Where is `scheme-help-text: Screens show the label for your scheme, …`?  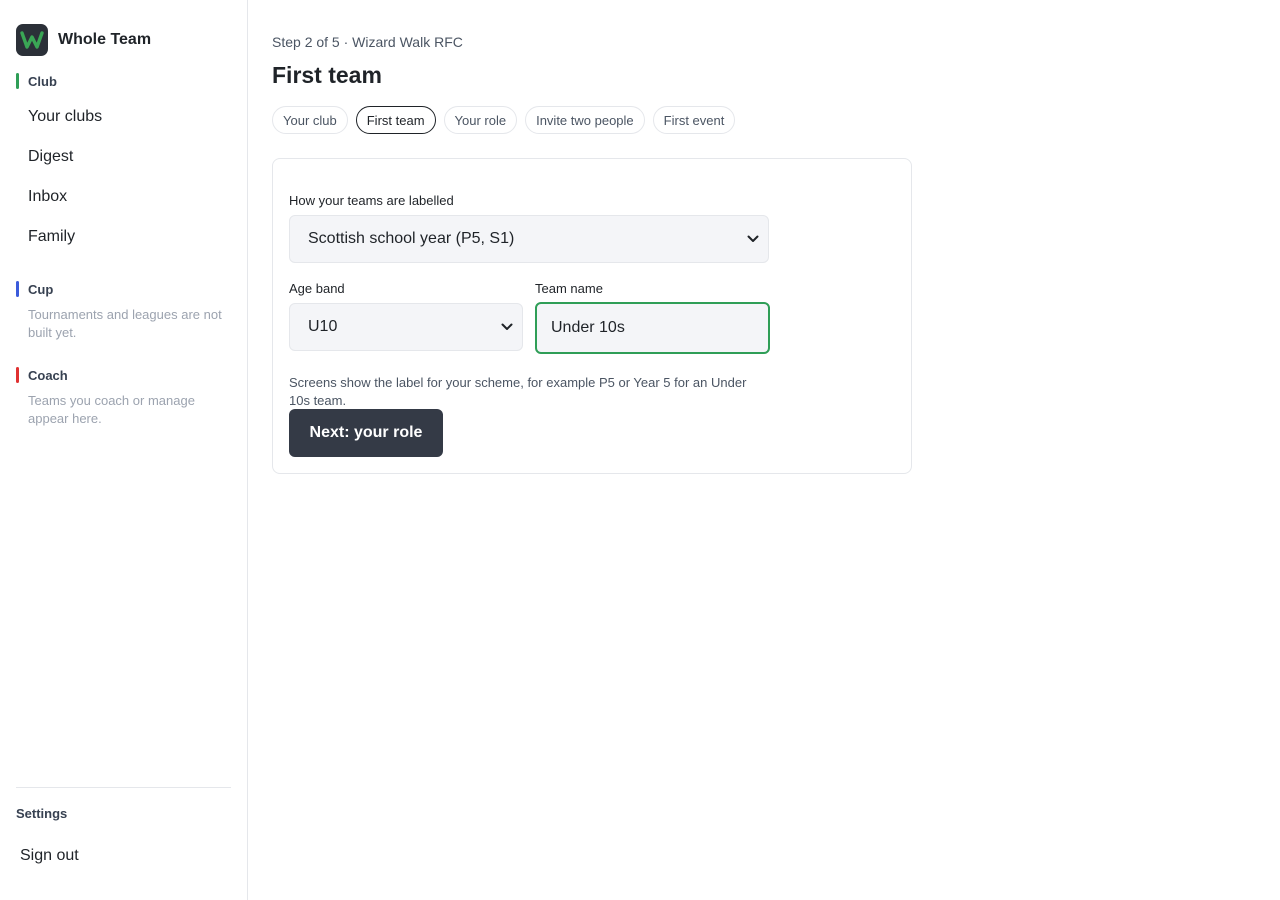 scheme-help-text: Screens show the label for your scheme, … is located at coordinates (518, 391).